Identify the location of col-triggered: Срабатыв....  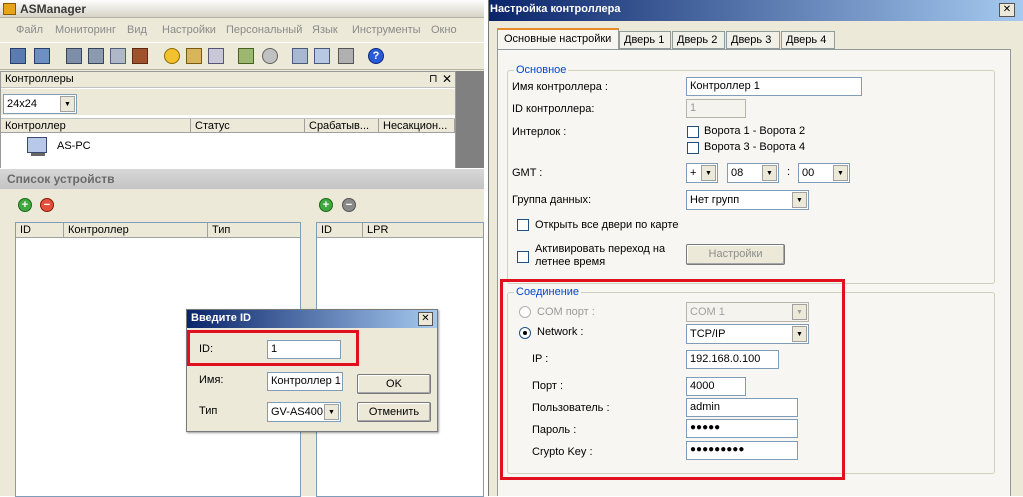
(342, 126).